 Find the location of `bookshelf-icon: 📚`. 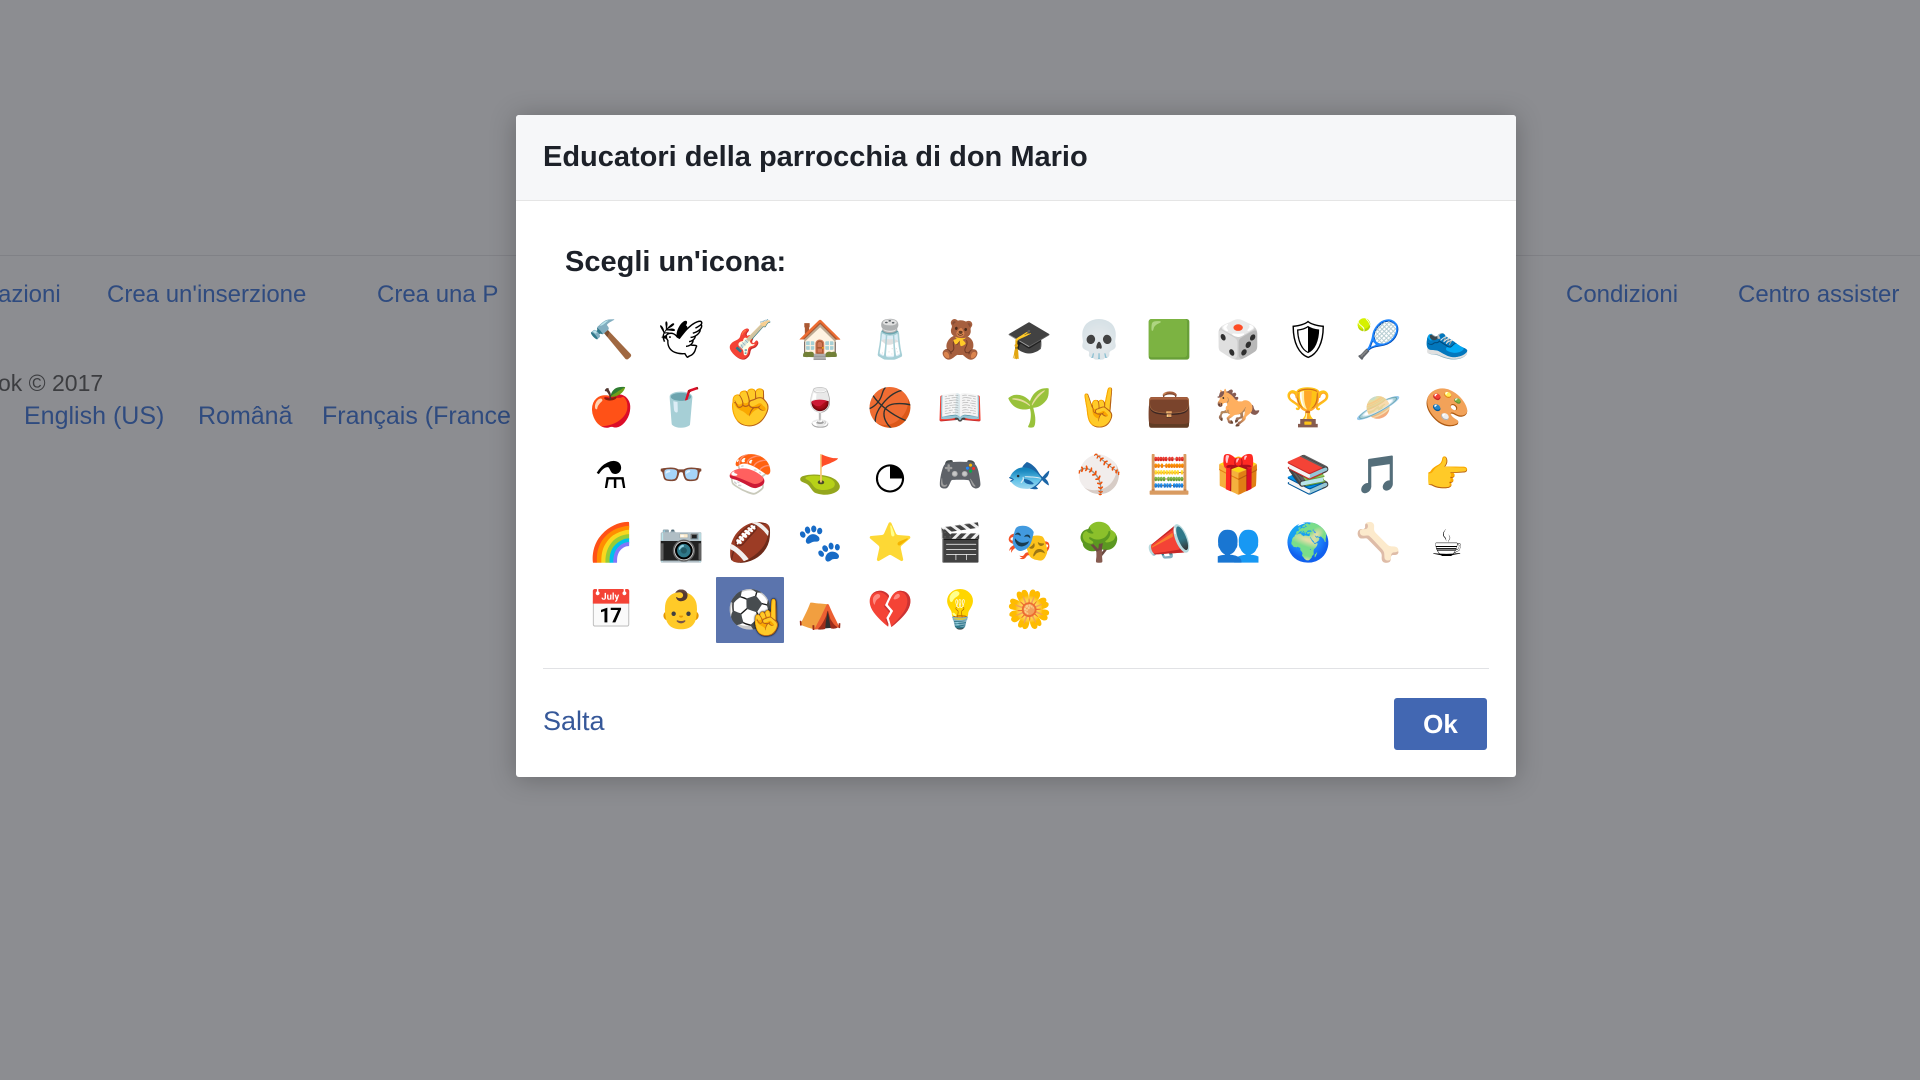

bookshelf-icon: 📚 is located at coordinates (1308, 475).